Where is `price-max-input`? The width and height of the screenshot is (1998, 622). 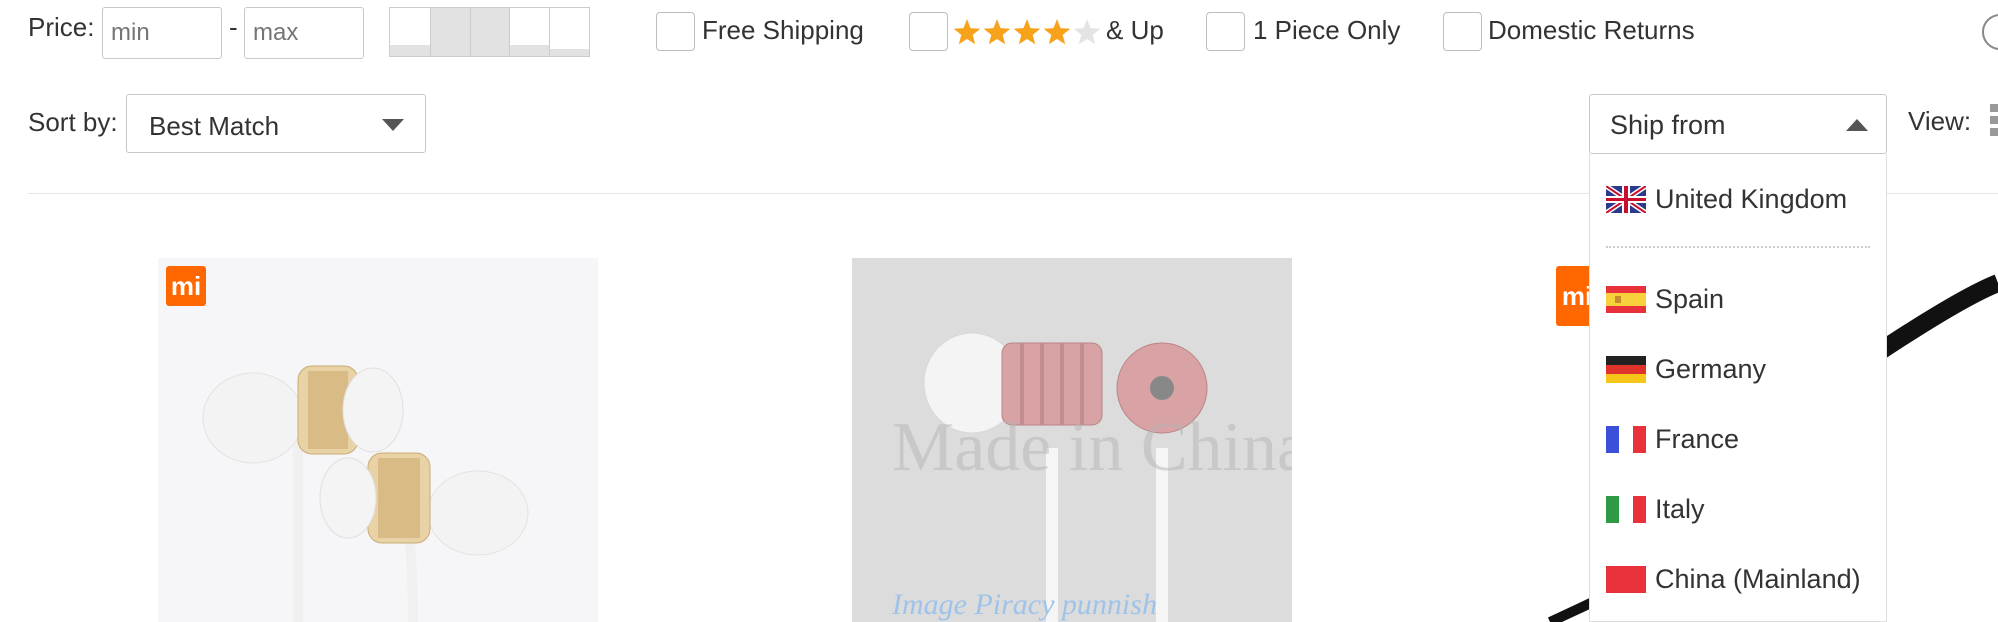
price-max-input is located at coordinates (304, 33).